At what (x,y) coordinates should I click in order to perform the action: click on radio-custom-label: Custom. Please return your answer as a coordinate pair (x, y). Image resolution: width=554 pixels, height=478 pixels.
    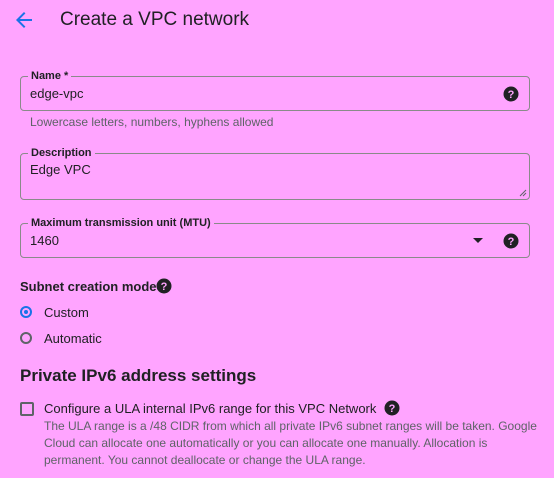
    Looking at the image, I should click on (66, 312).